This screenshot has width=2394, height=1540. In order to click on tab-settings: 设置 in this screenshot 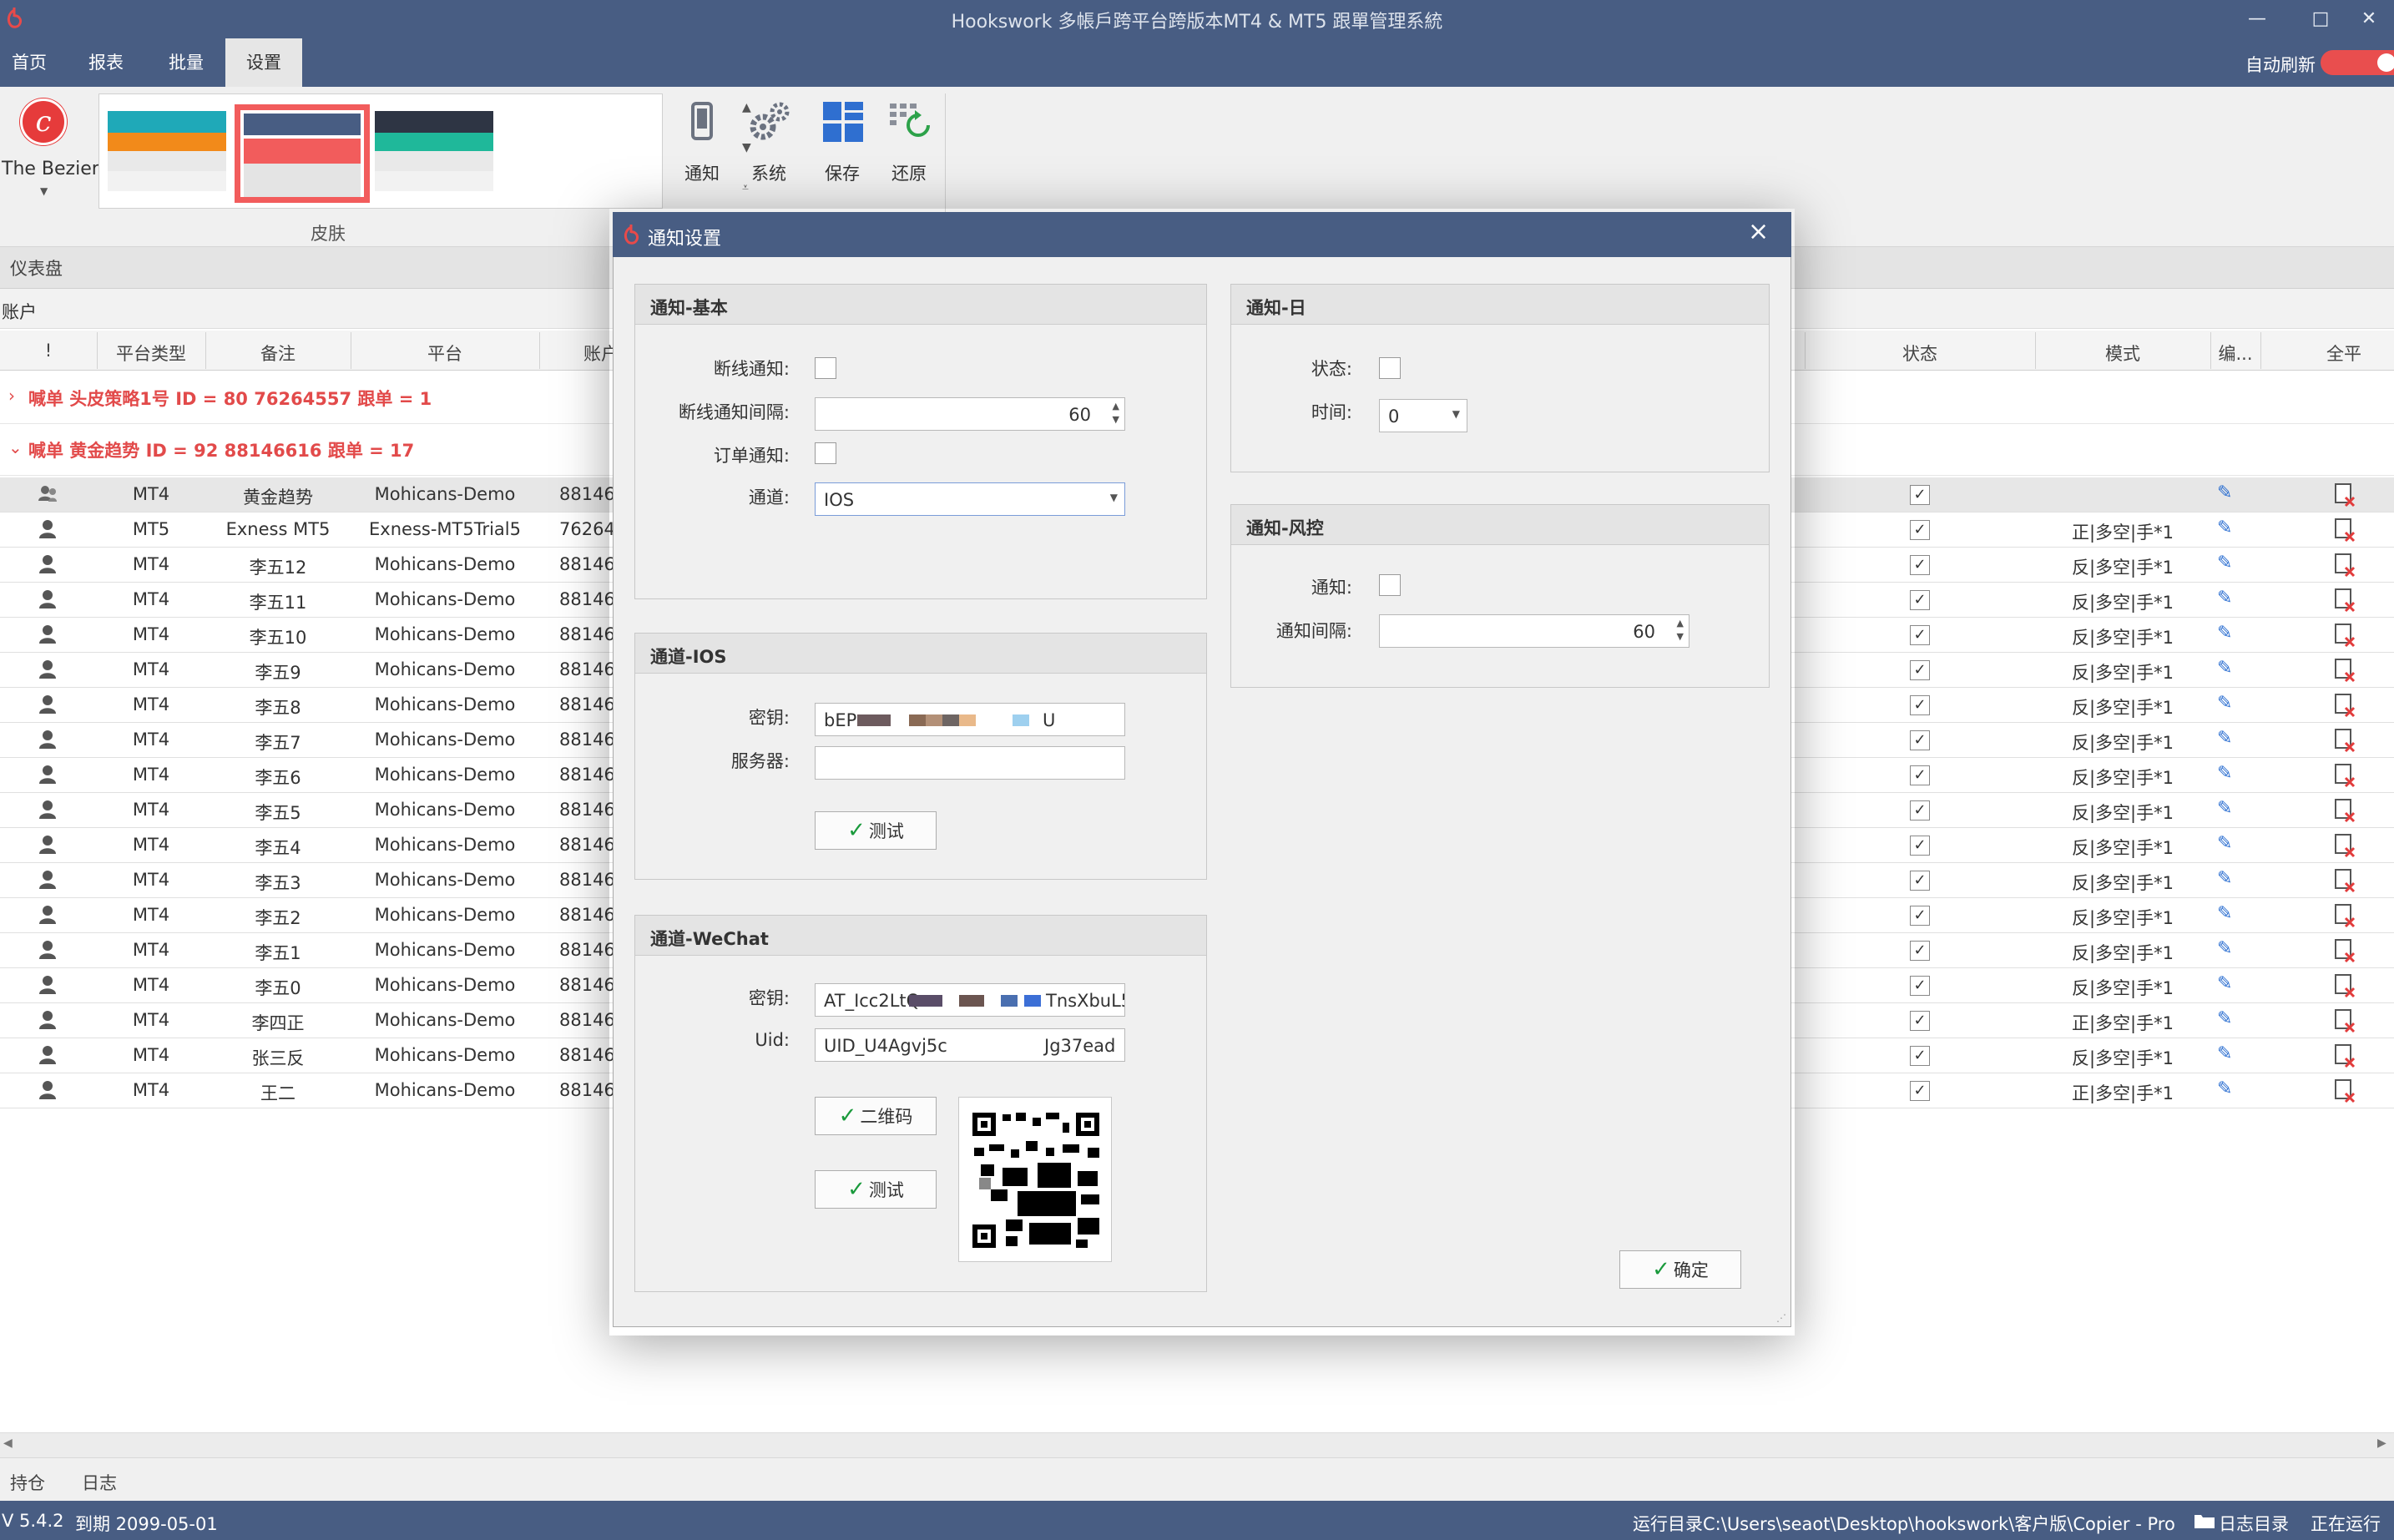, I will do `click(263, 62)`.